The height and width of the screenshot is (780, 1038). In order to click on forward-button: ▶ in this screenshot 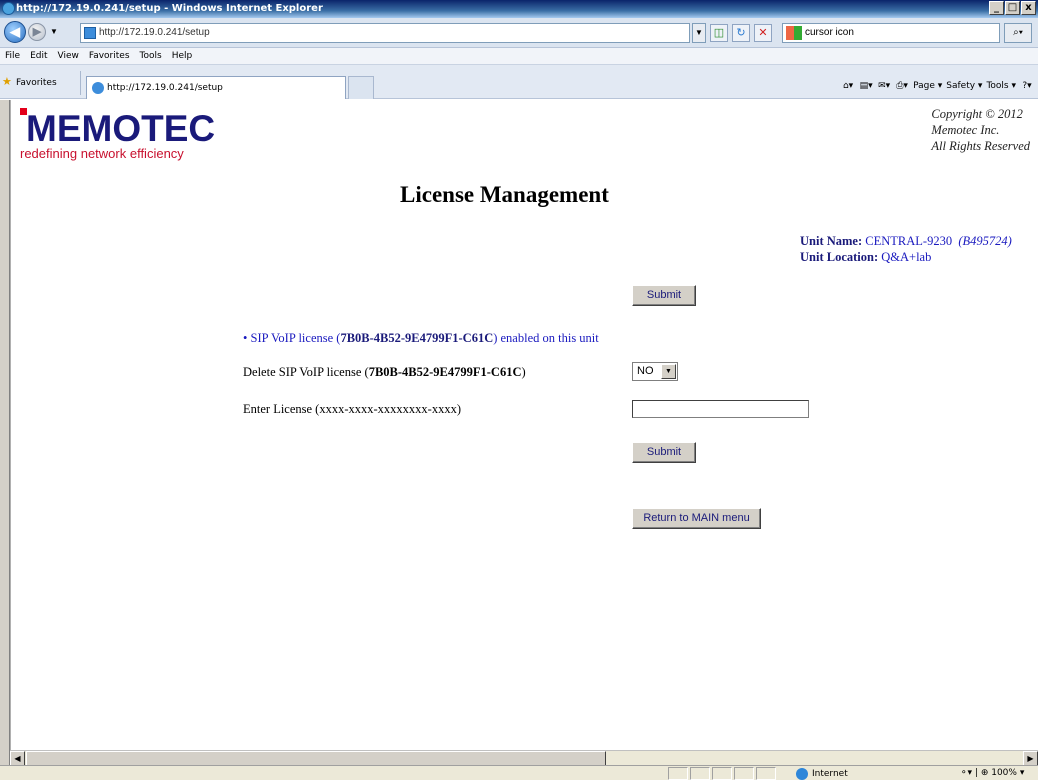, I will do `click(37, 32)`.